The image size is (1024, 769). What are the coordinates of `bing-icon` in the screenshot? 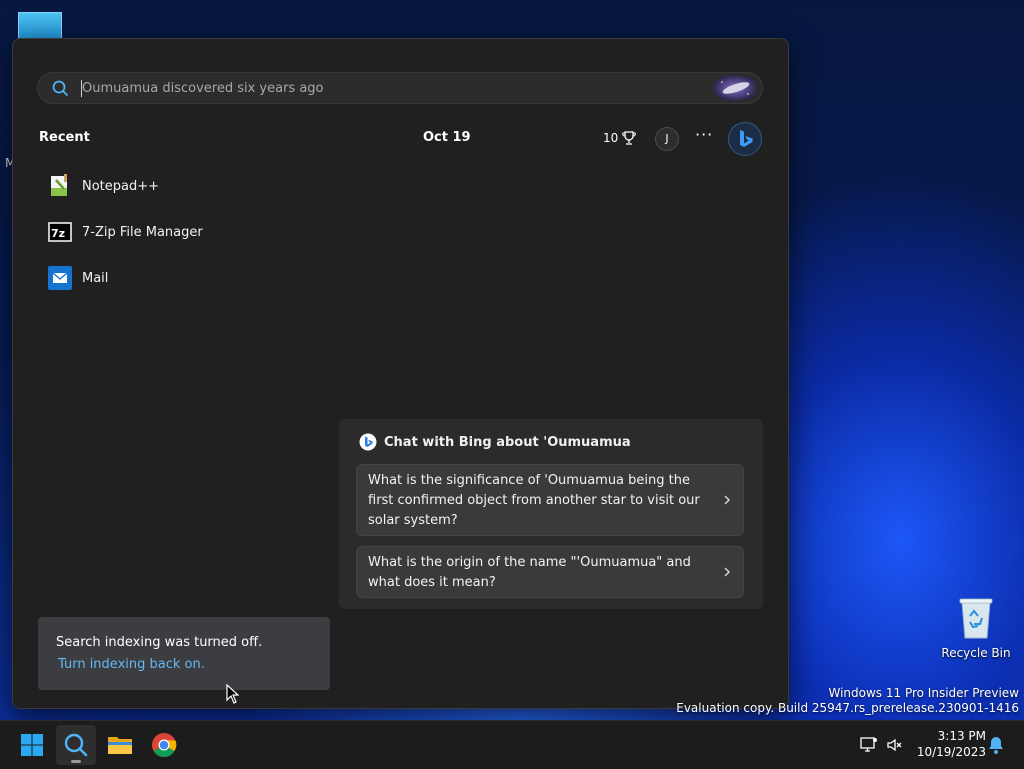 It's located at (746, 138).